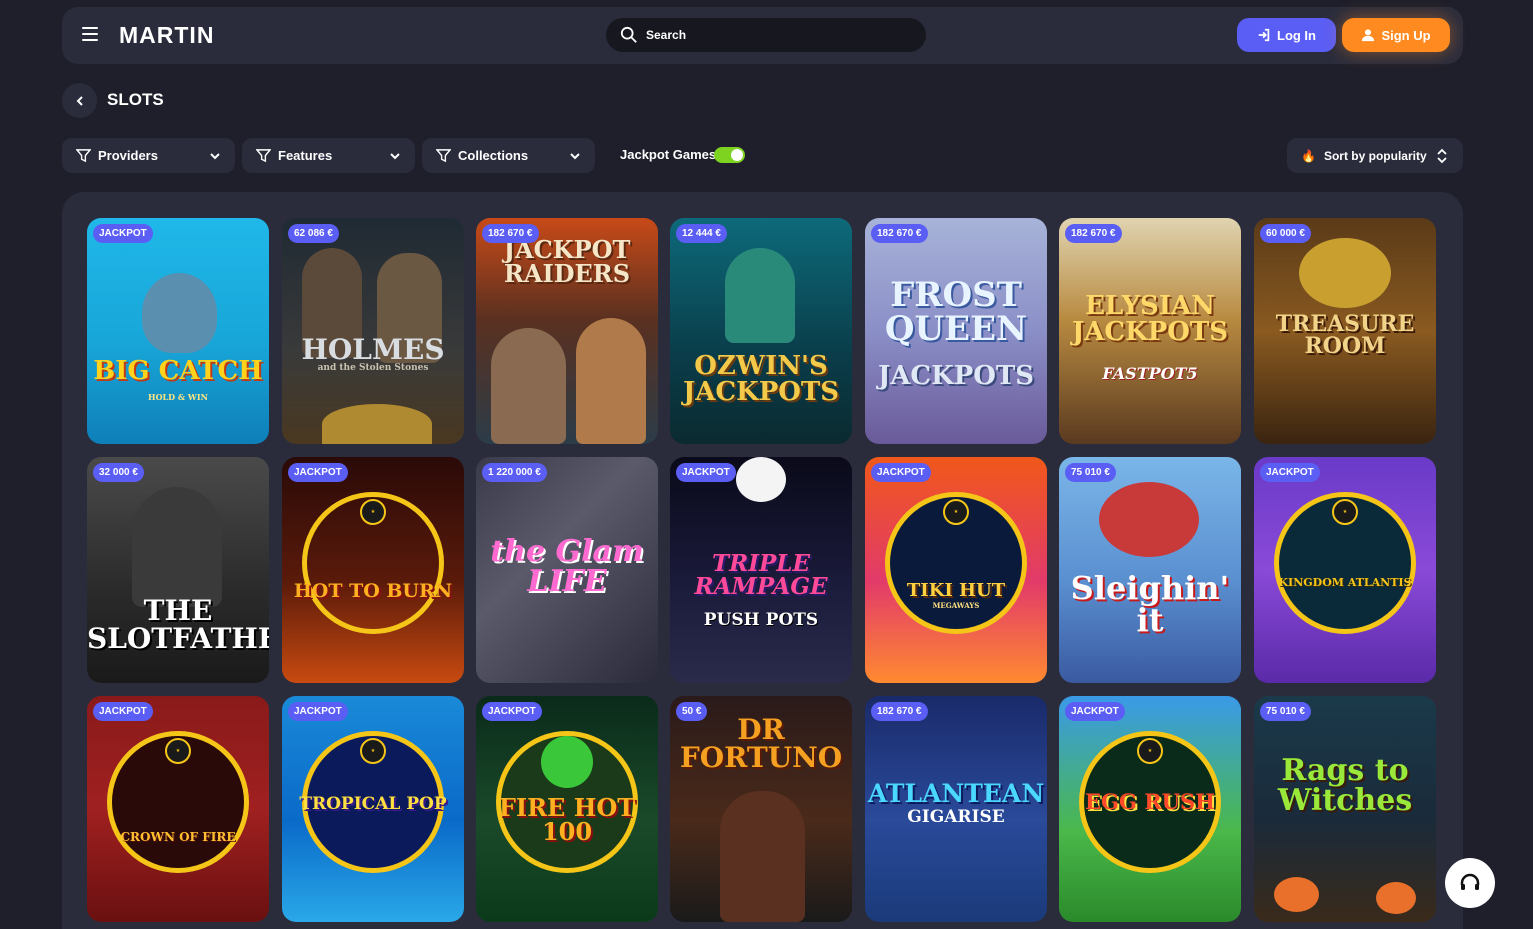 This screenshot has width=1533, height=929. I want to click on game-subtitle: GIGARISE, so click(956, 817).